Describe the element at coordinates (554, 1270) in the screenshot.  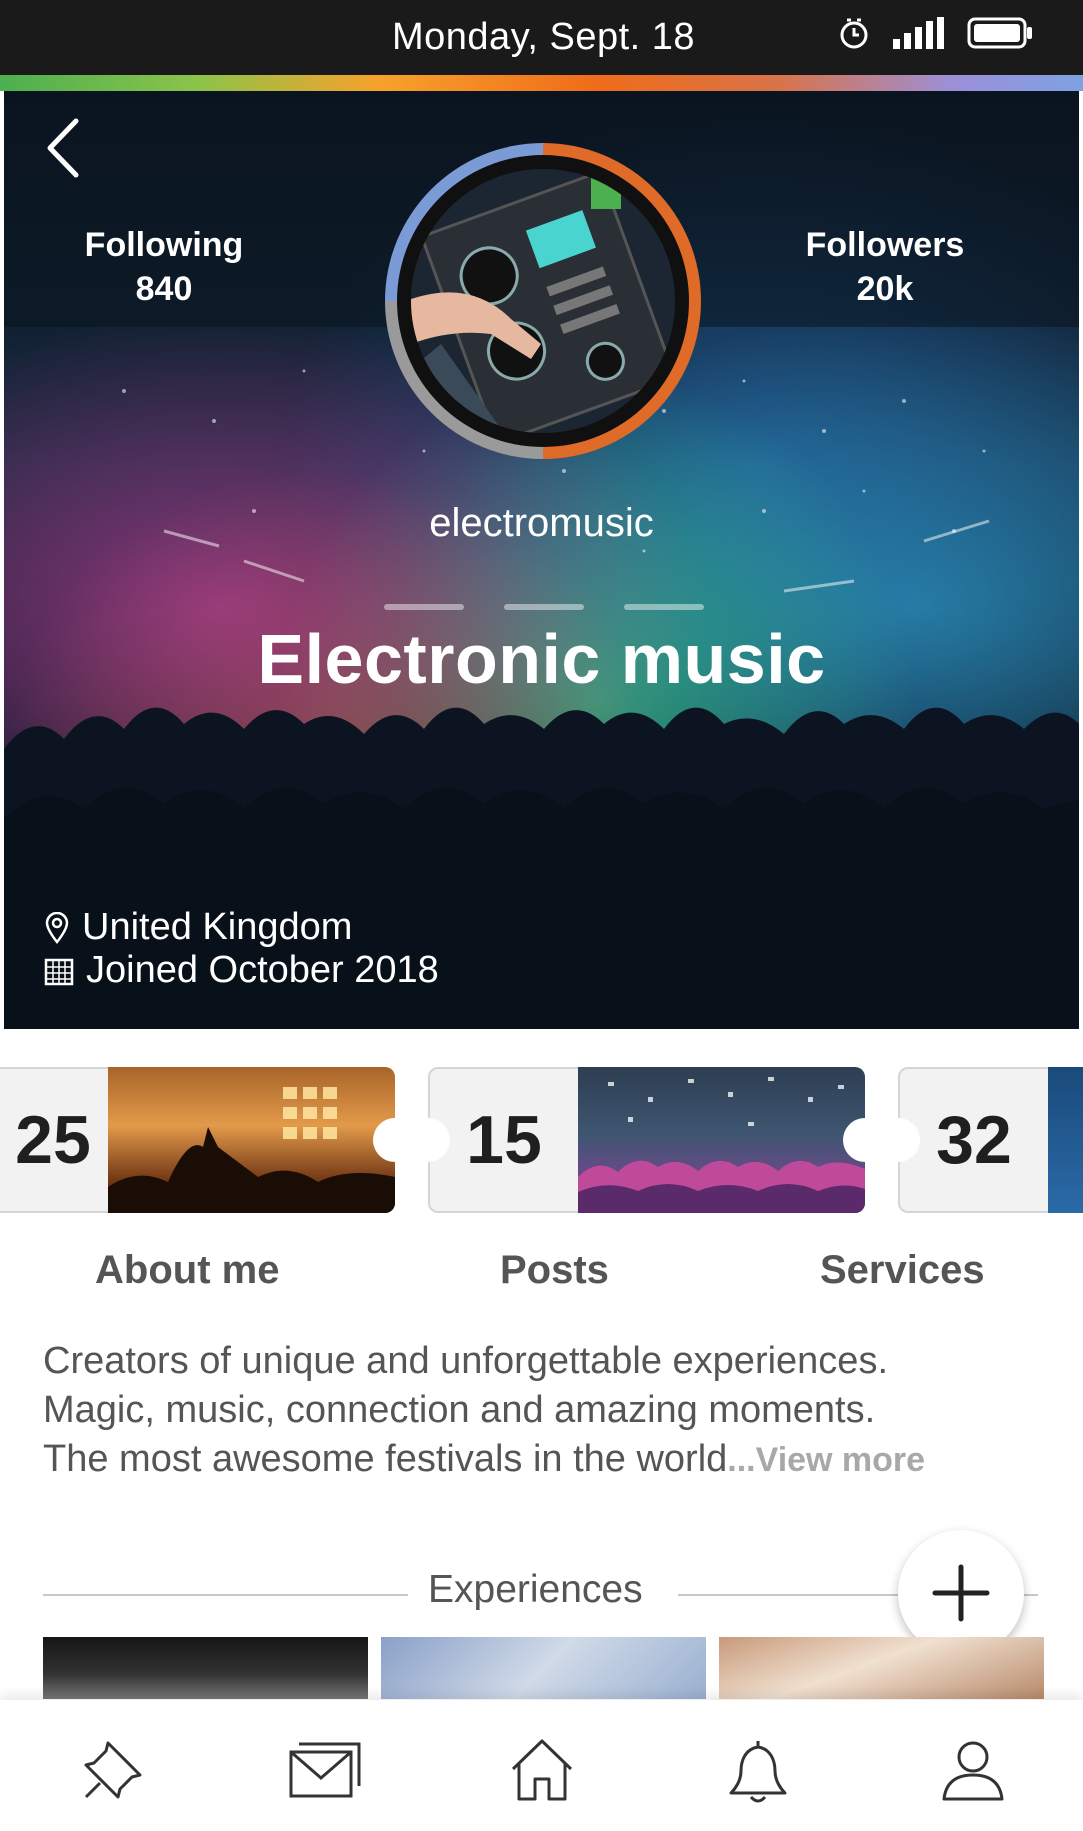
I see `tab-posts: Posts` at that location.